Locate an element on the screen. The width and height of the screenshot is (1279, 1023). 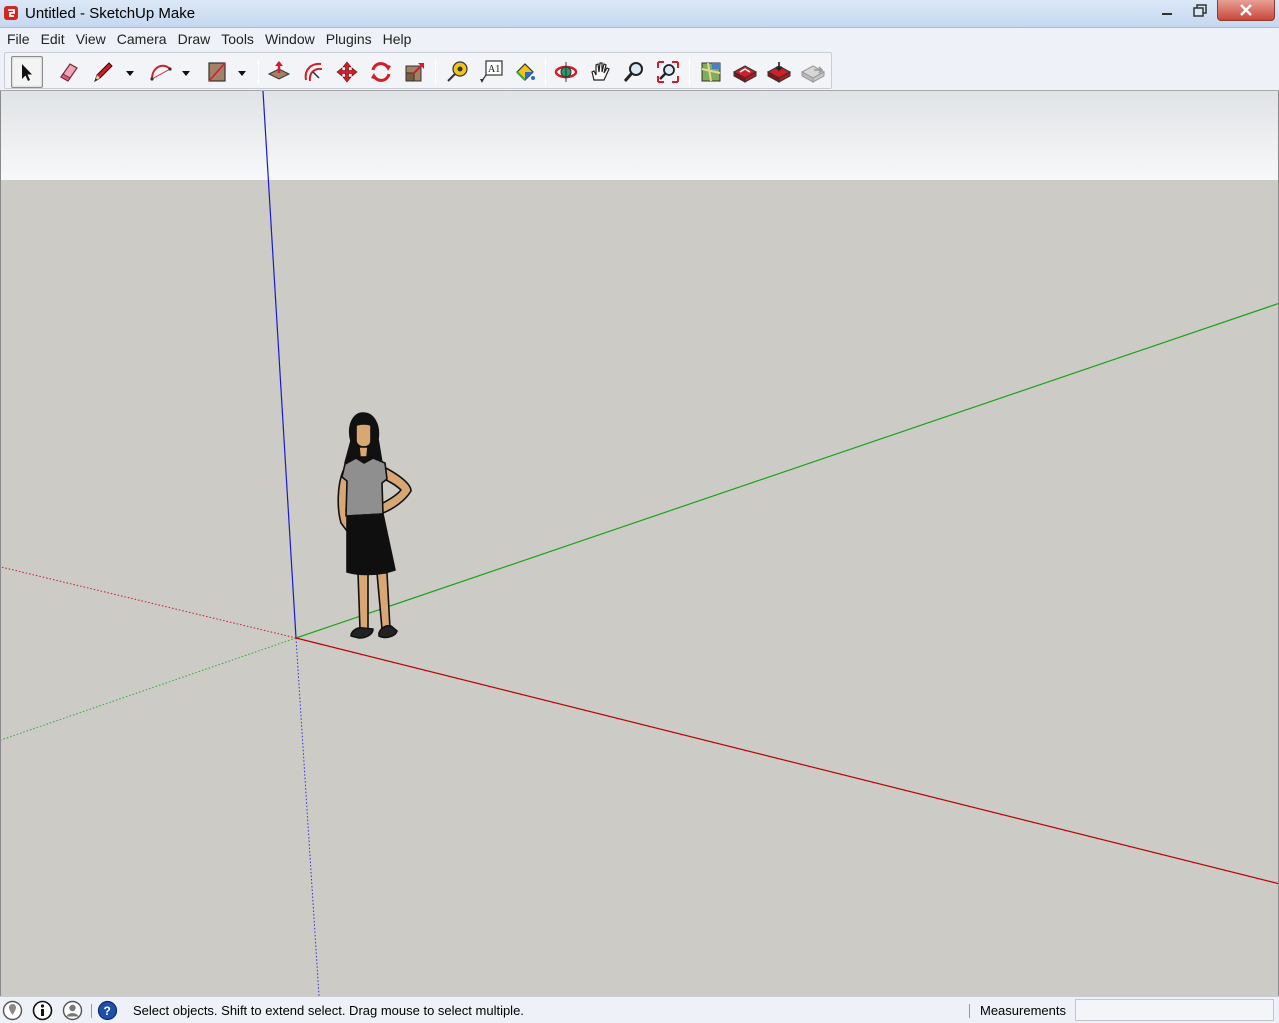
paint-bucket-tool-button is located at coordinates (525, 72).